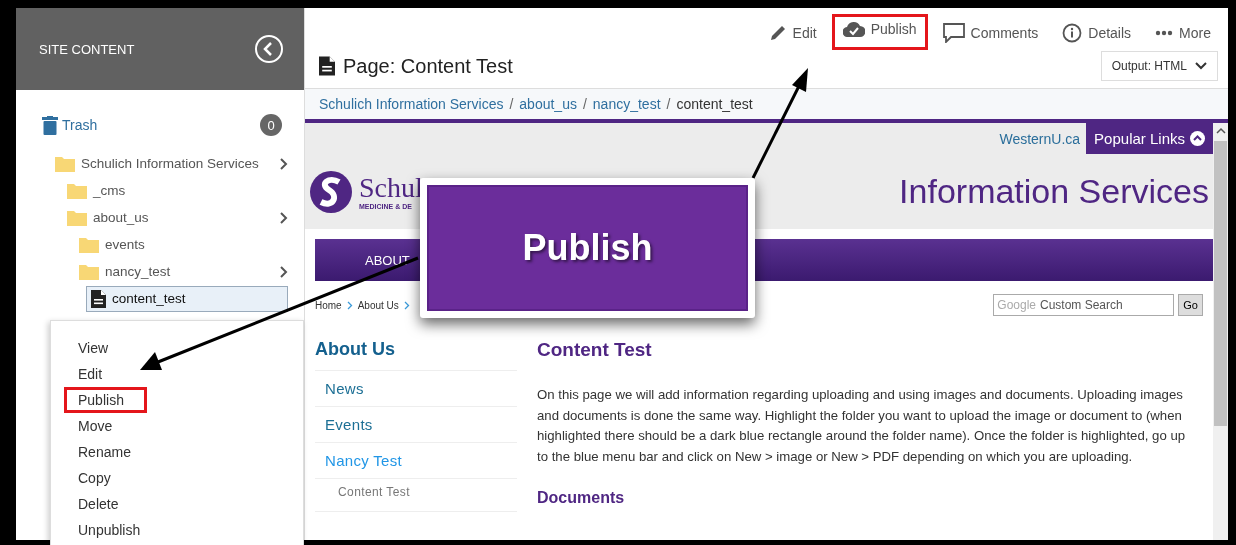  I want to click on content-subheading: Documents, so click(581, 498).